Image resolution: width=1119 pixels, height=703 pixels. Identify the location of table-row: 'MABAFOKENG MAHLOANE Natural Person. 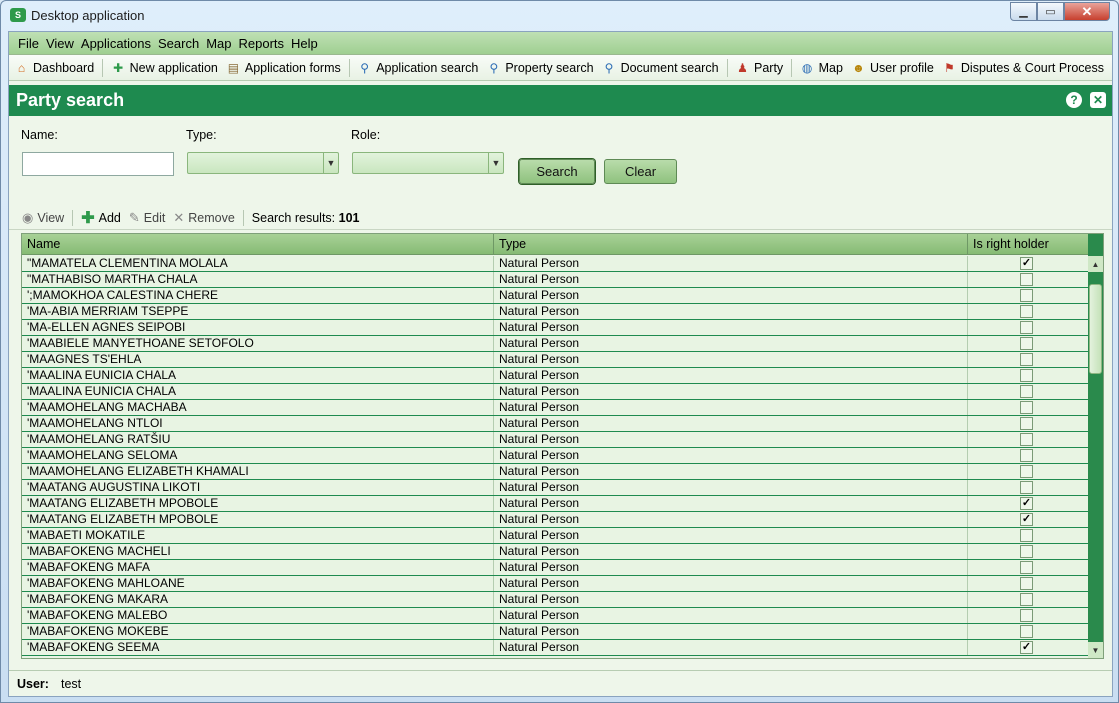
(555, 584).